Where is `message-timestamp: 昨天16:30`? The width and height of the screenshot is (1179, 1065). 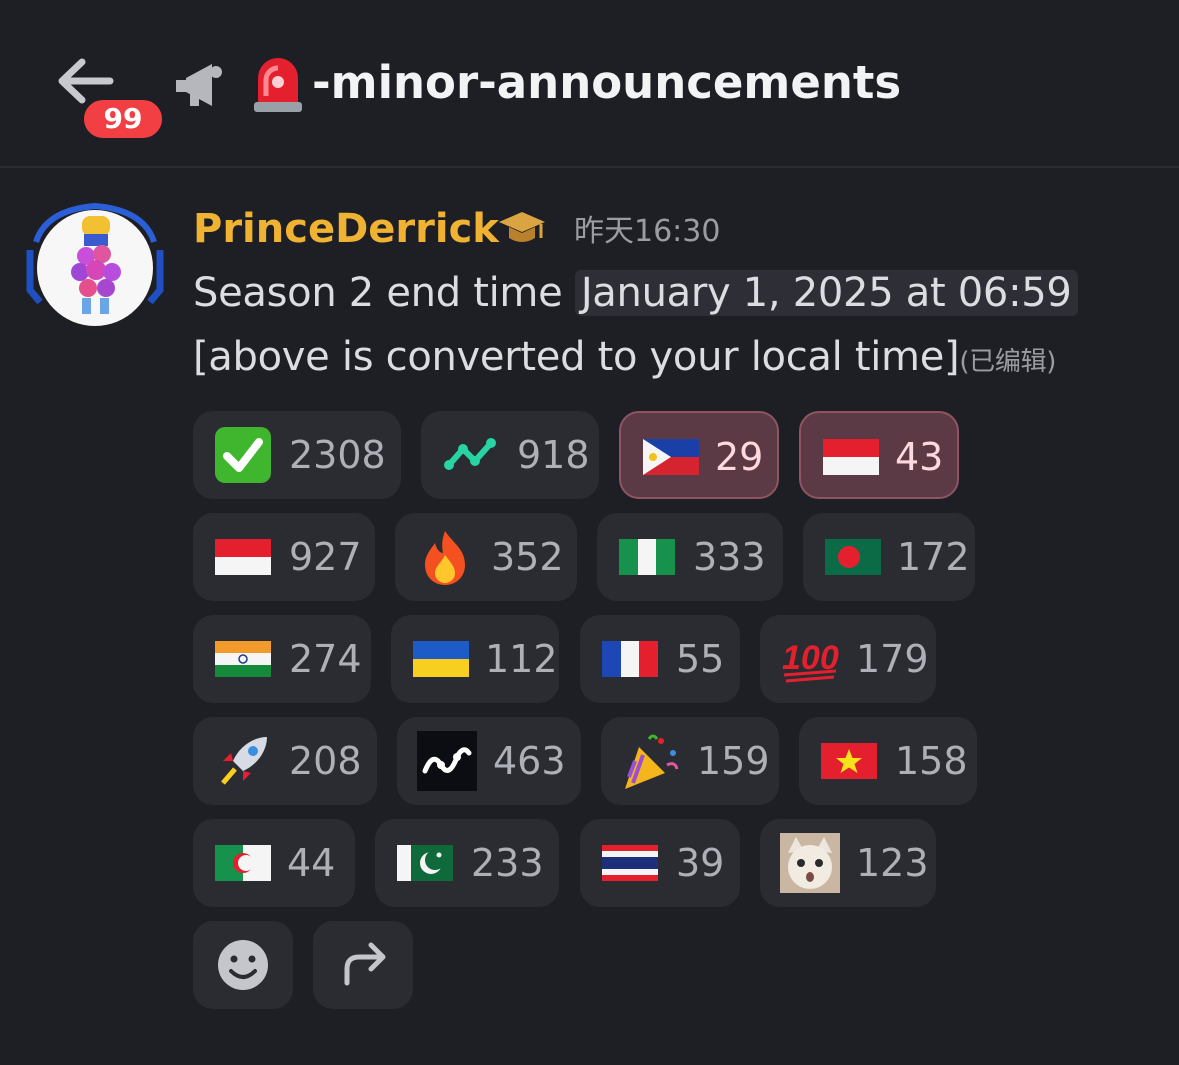 message-timestamp: 昨天16:30 is located at coordinates (647, 231).